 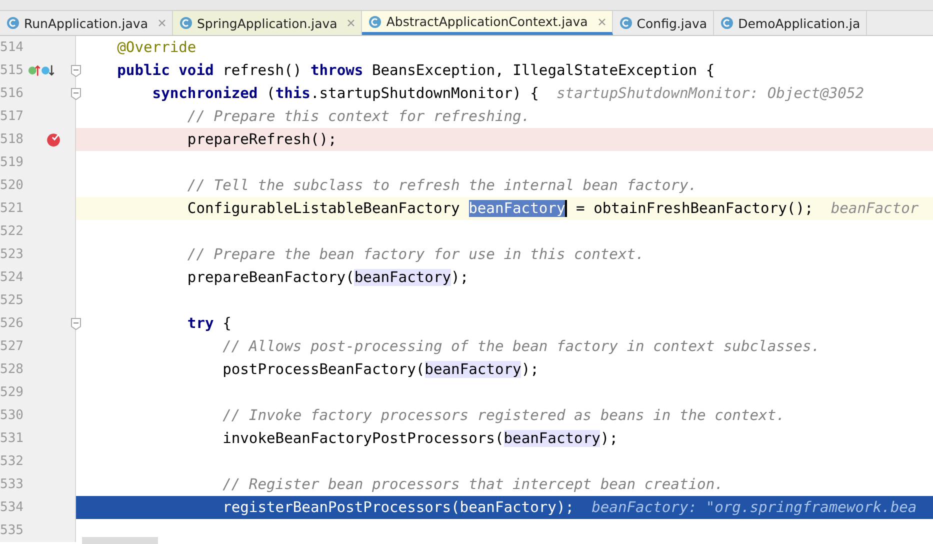 What do you see at coordinates (12, 392) in the screenshot?
I see `line-number: 529` at bounding box center [12, 392].